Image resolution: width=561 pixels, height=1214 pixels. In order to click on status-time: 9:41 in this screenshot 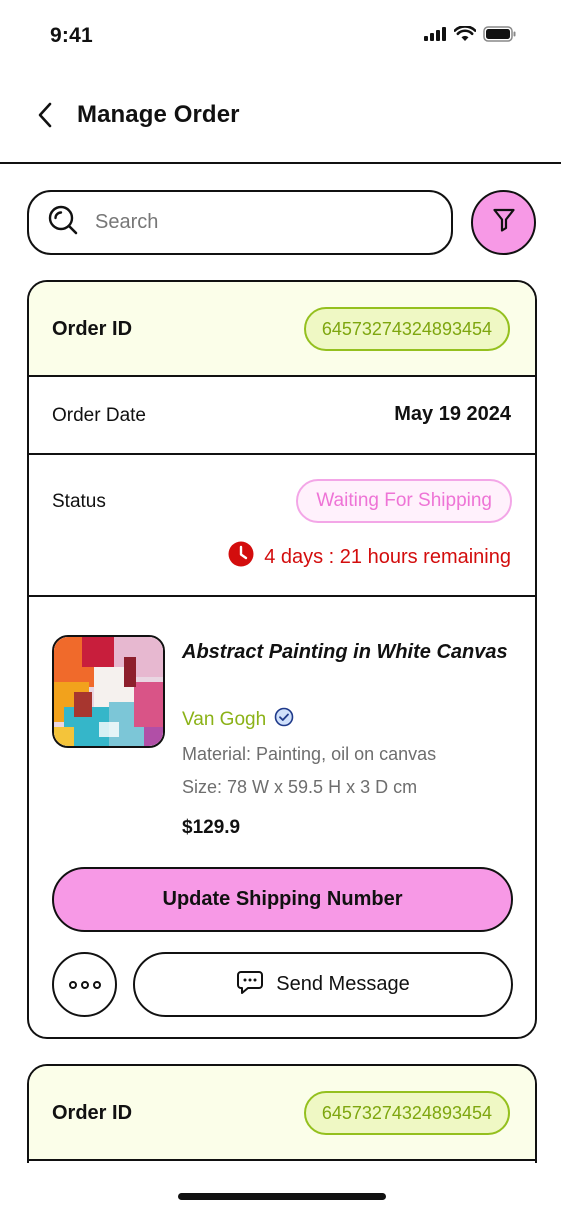, I will do `click(71, 35)`.